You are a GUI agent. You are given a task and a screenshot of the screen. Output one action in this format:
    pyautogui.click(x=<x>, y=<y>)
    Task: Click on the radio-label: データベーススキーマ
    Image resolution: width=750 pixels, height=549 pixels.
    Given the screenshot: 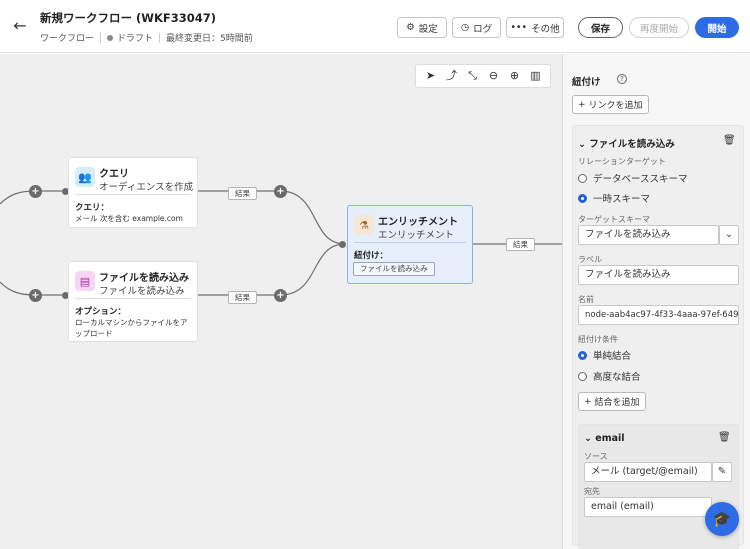 What is the action you would take?
    pyautogui.click(x=640, y=179)
    